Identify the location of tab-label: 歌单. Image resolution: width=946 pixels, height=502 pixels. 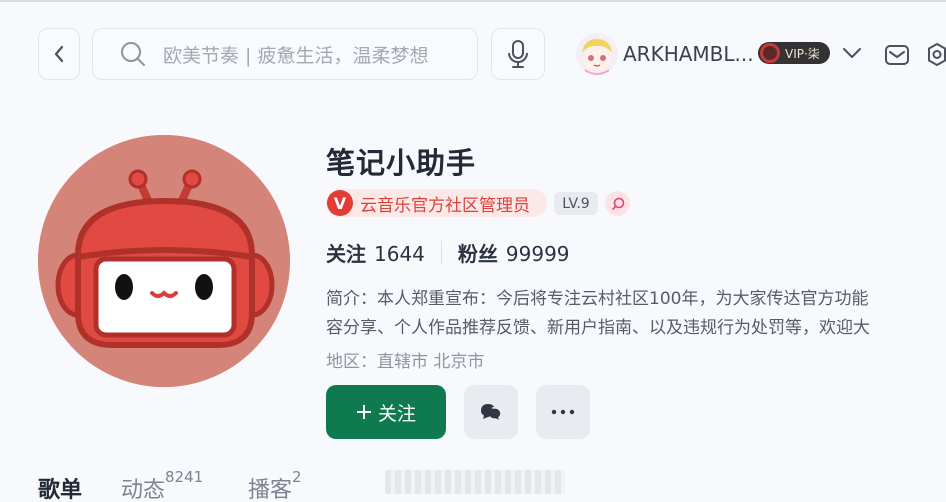
(60, 490).